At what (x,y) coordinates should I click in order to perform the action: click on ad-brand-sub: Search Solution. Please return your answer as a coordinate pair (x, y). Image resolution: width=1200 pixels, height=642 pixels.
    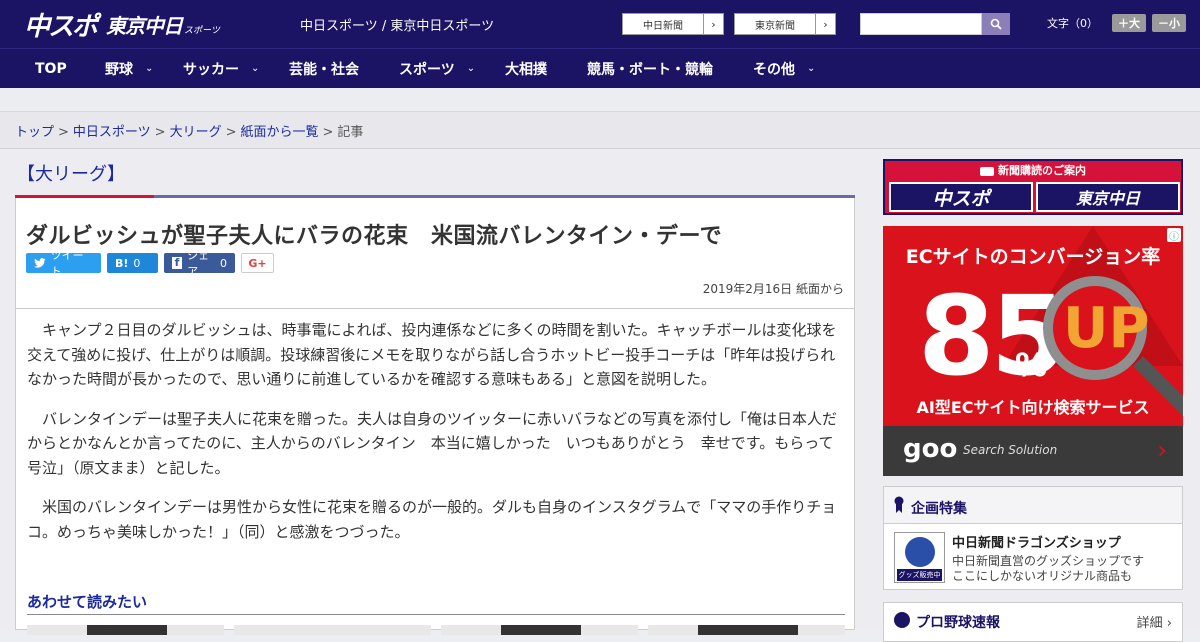
    Looking at the image, I should click on (1010, 450).